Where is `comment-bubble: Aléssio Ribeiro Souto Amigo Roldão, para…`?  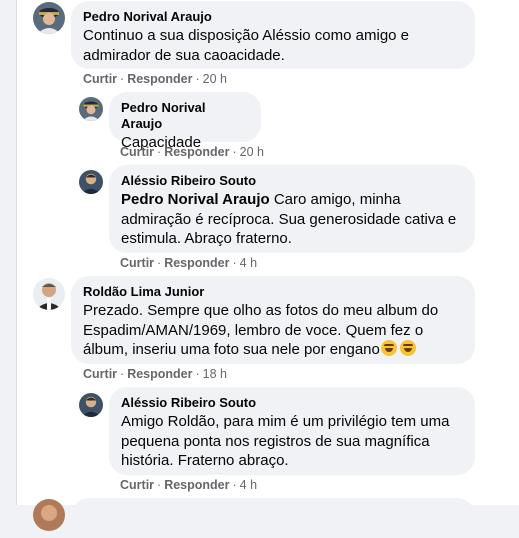
comment-bubble: Aléssio Ribeiro Souto Amigo Roldão, para… is located at coordinates (292, 431).